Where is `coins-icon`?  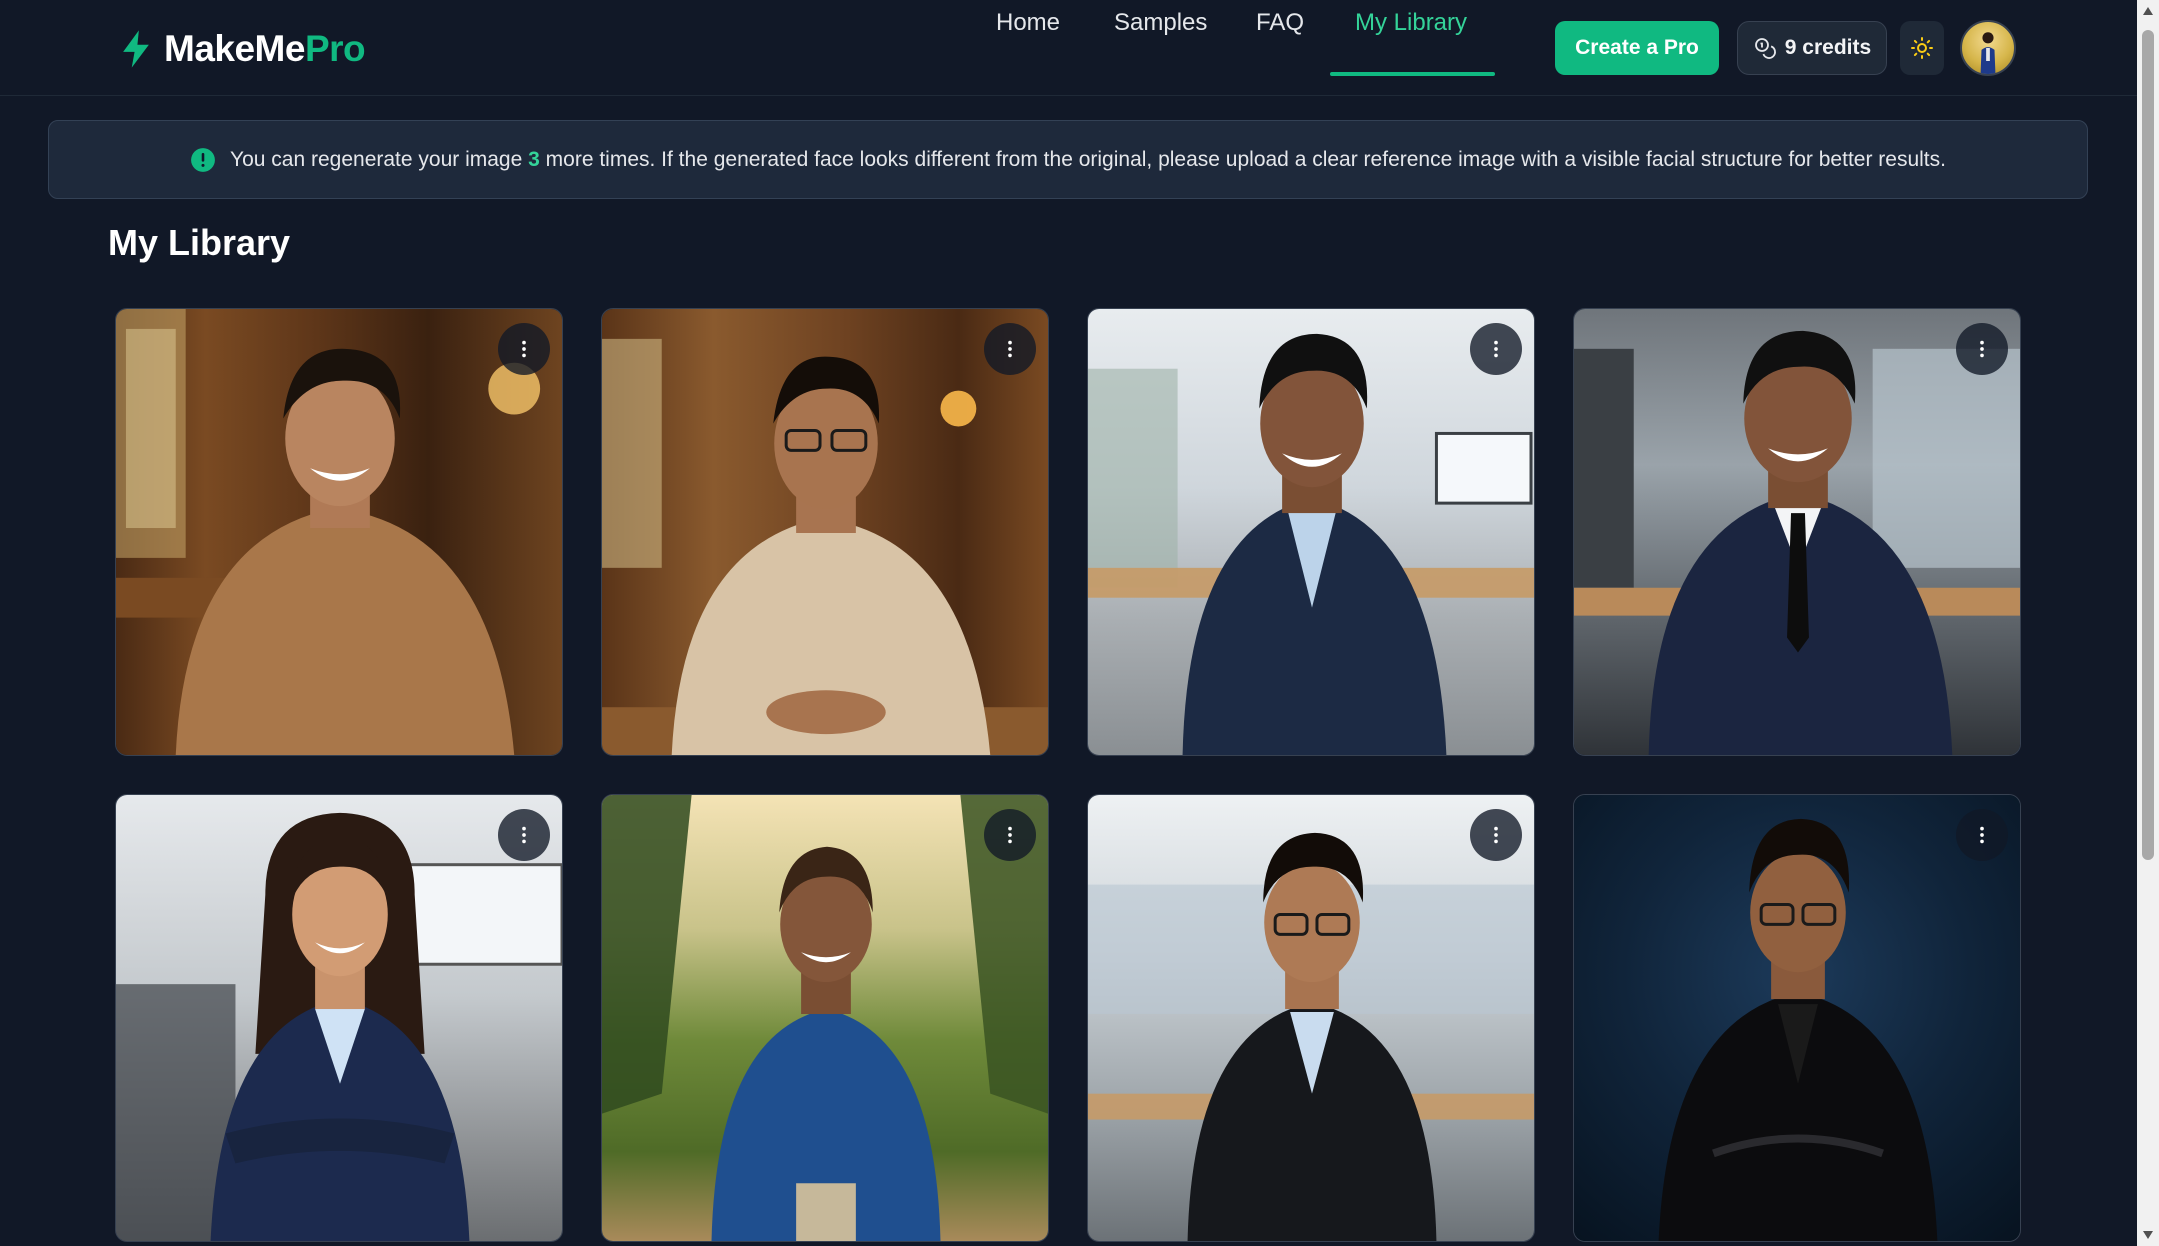
coins-icon is located at coordinates (1765, 48).